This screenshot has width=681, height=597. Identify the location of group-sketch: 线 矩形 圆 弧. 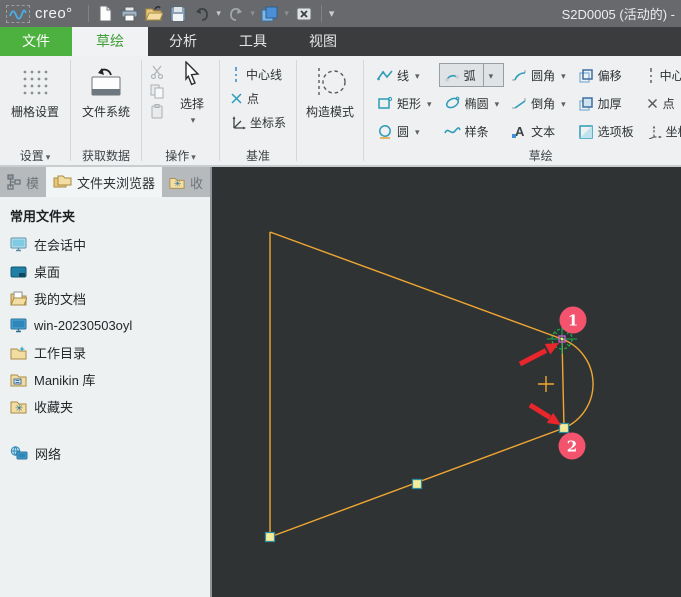
(522, 110).